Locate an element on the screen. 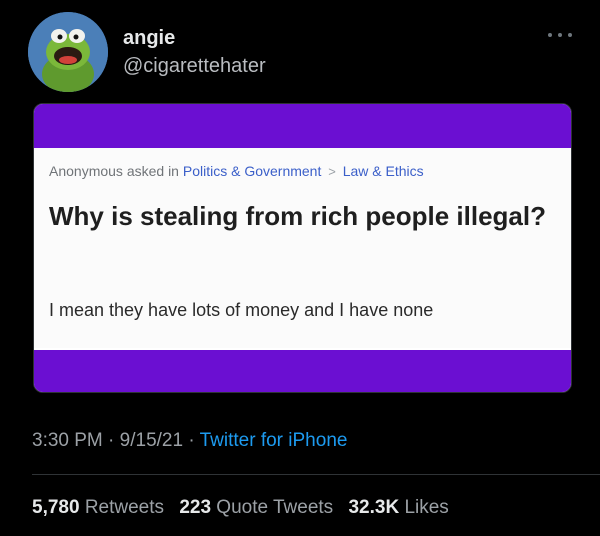 The width and height of the screenshot is (600, 536). retweets-count: 5,780 is located at coordinates (56, 507).